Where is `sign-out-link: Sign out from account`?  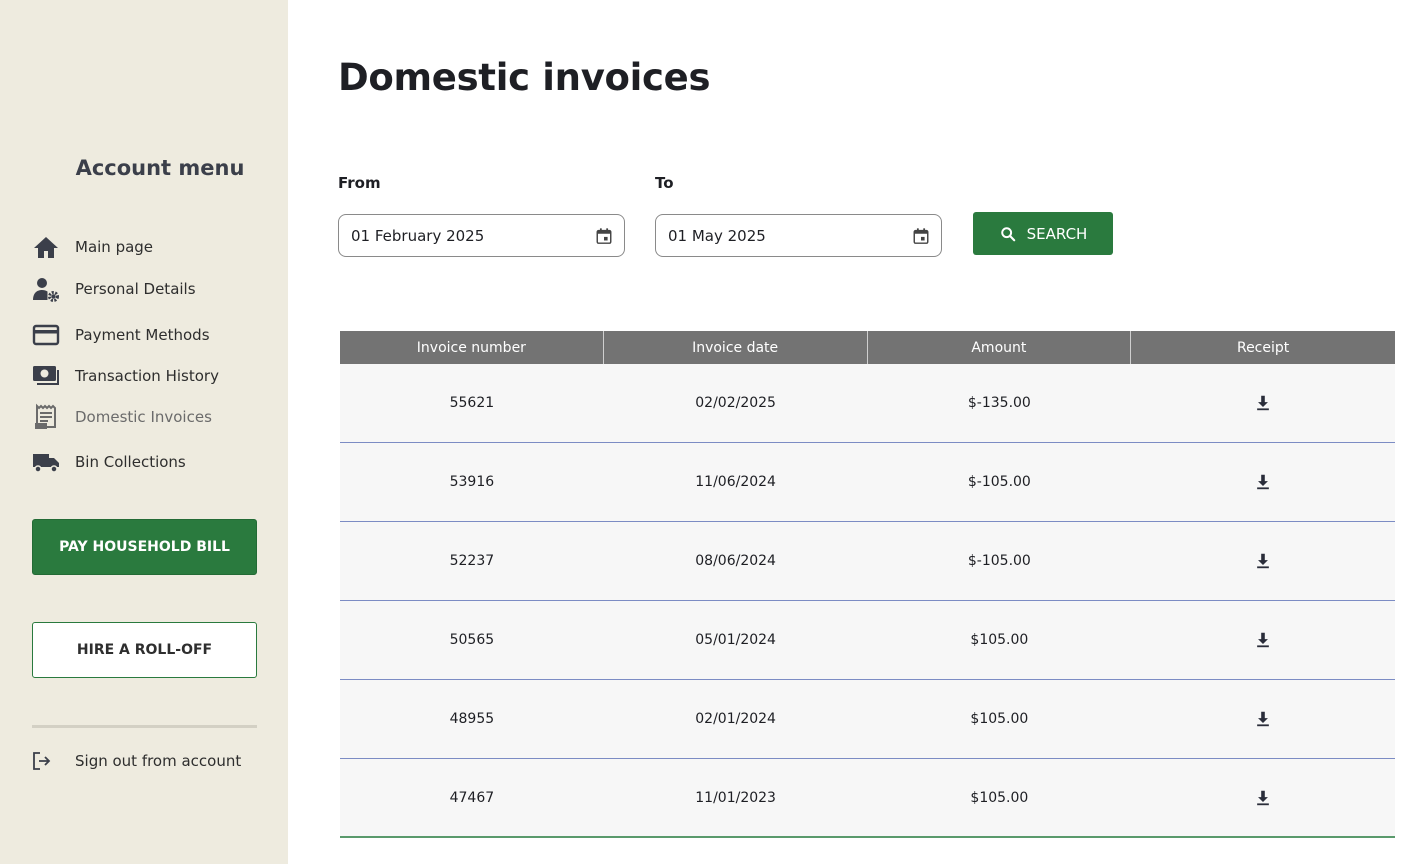
sign-out-link: Sign out from account is located at coordinates (136, 761).